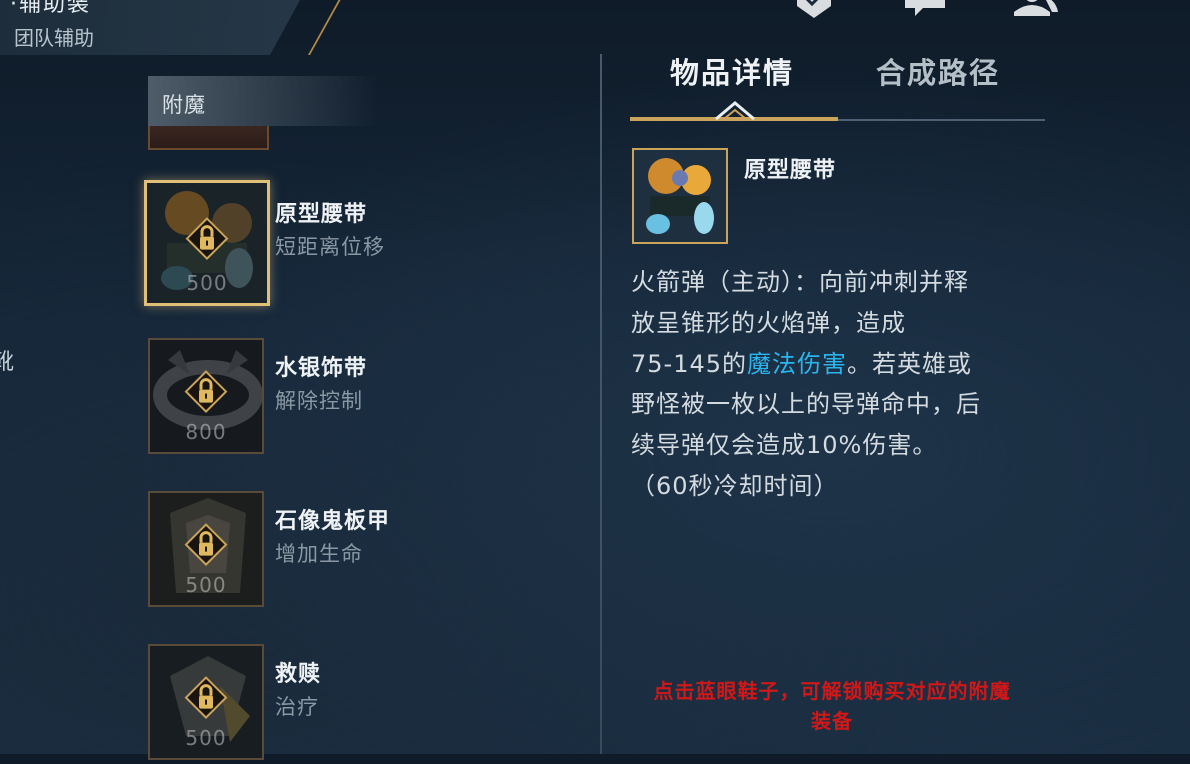 This screenshot has width=1190, height=764. What do you see at coordinates (910, 363) in the screenshot?
I see `description-fragment: 。若英雄或` at bounding box center [910, 363].